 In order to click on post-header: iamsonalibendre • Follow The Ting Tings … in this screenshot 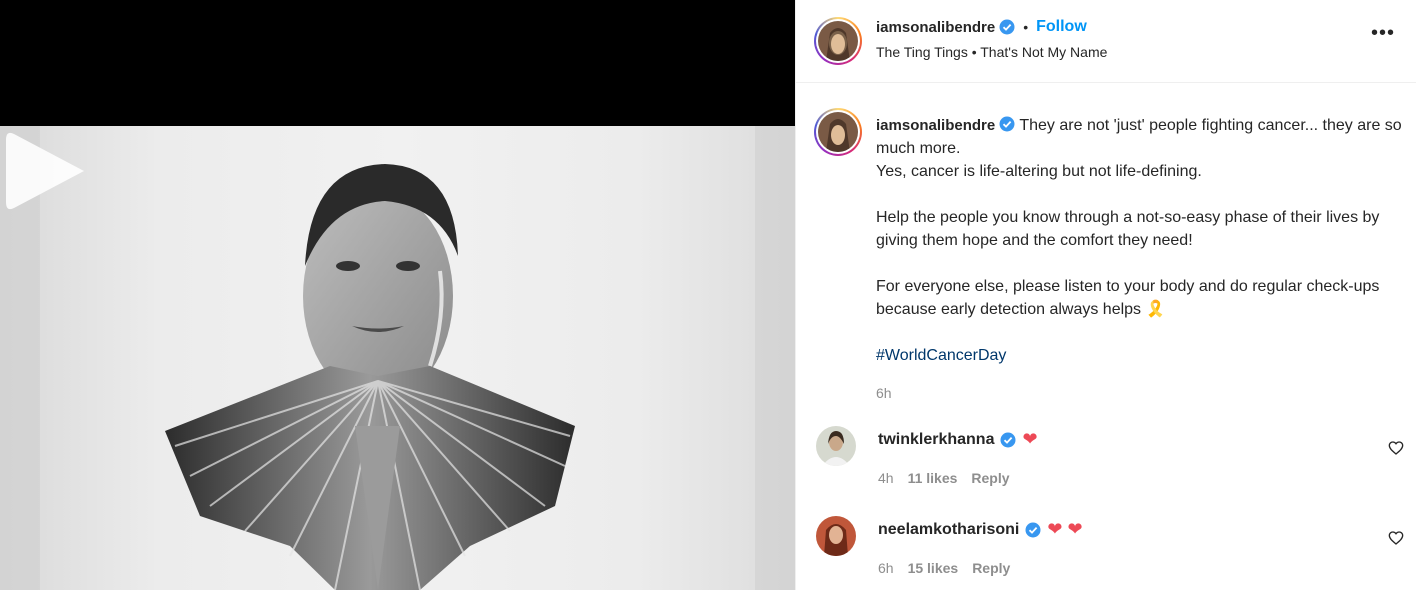, I will do `click(1106, 41)`.